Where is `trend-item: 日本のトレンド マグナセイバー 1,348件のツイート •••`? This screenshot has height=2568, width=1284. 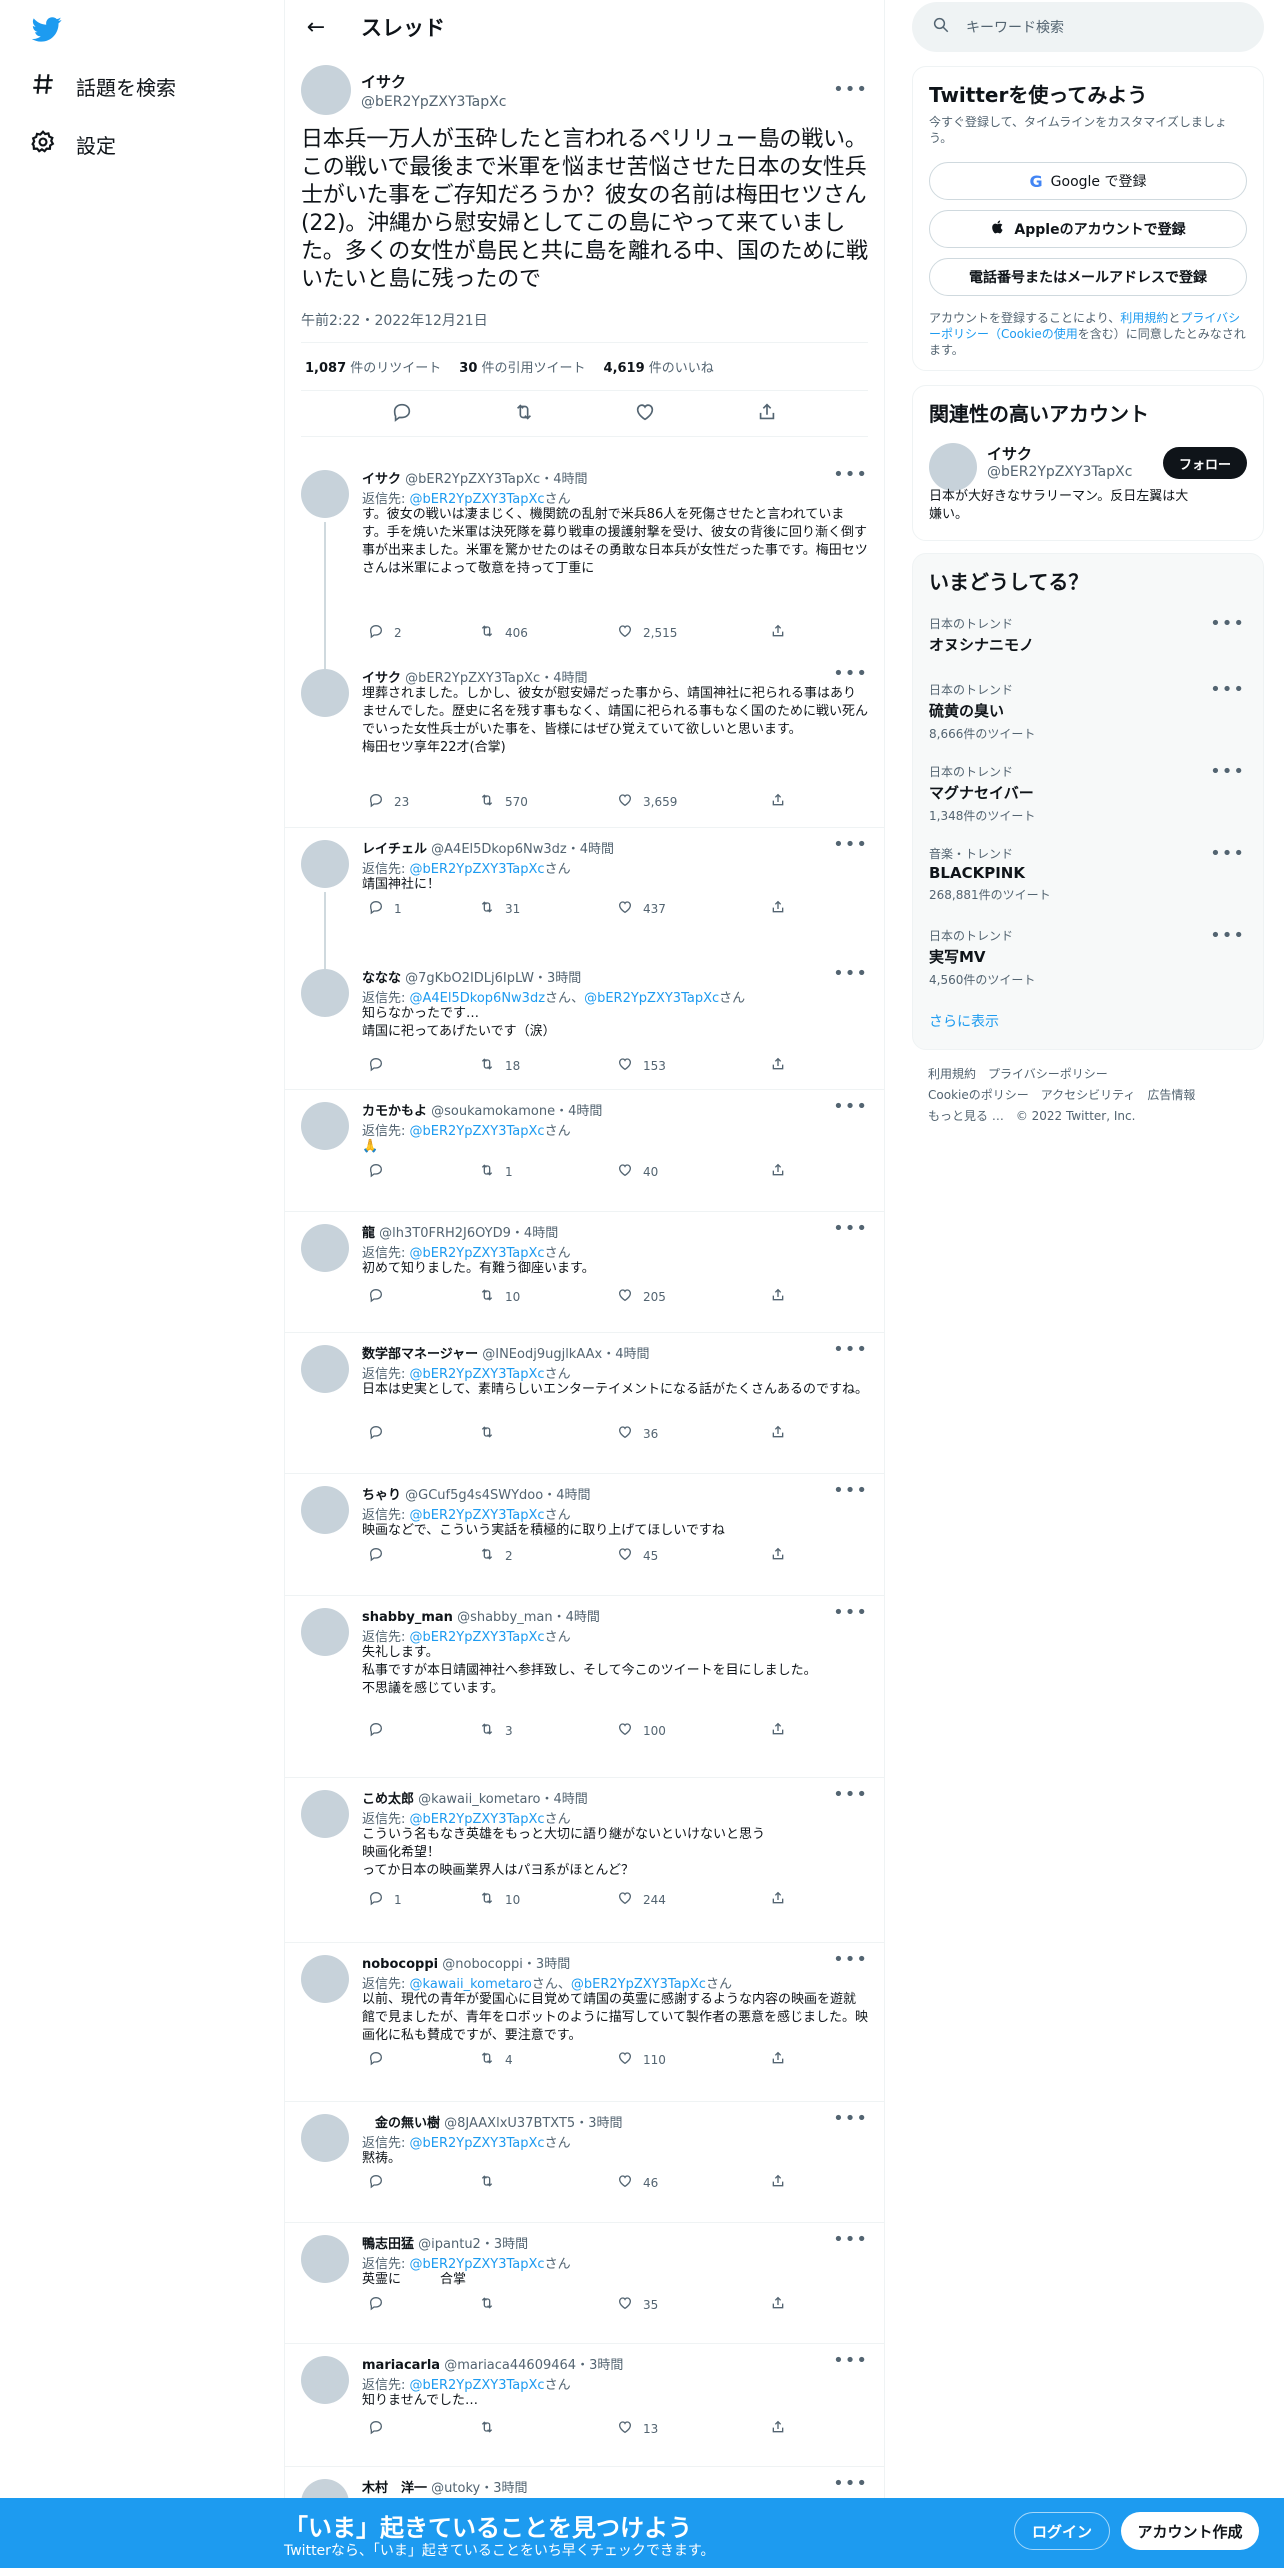 trend-item: 日本のトレンド マグナセイバー 1,348件のツイート ••• is located at coordinates (1088, 796).